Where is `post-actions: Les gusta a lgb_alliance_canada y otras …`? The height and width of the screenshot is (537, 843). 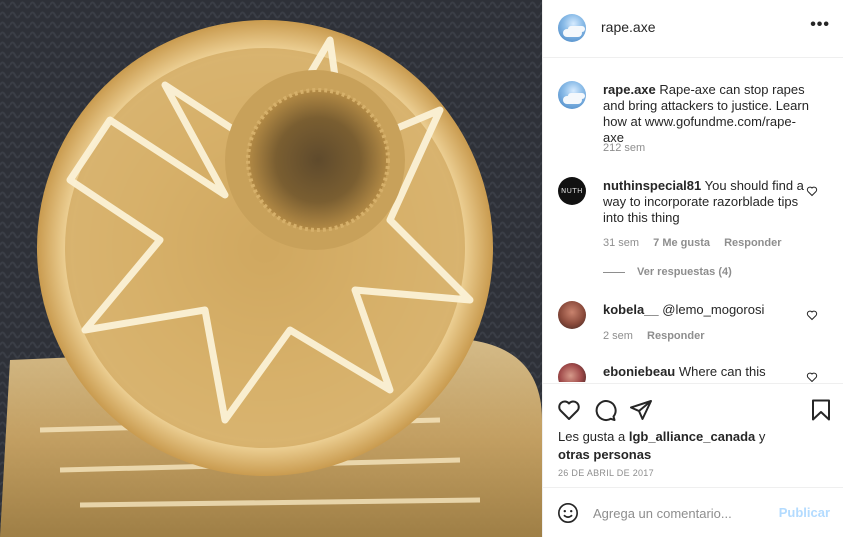 post-actions: Les gusta a lgb_alliance_canada y otras … is located at coordinates (693, 435).